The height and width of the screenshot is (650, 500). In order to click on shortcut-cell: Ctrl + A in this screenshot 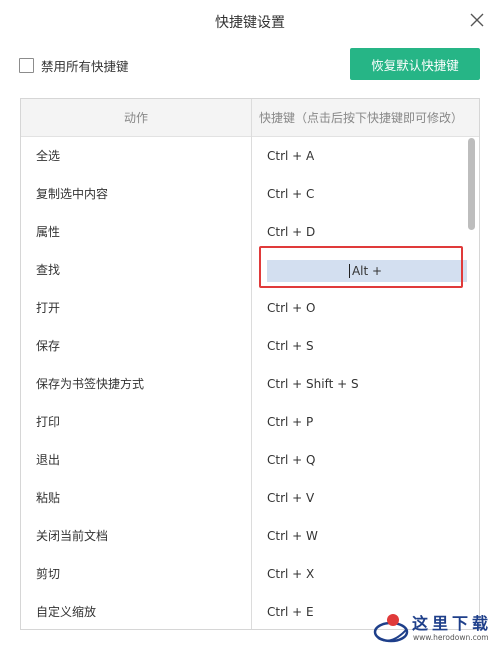, I will do `click(290, 156)`.